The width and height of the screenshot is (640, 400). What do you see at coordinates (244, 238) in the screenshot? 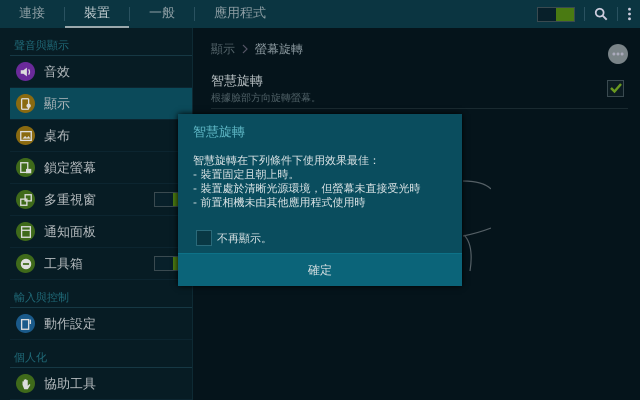
I see `checkbox-label: 不再顯示。` at bounding box center [244, 238].